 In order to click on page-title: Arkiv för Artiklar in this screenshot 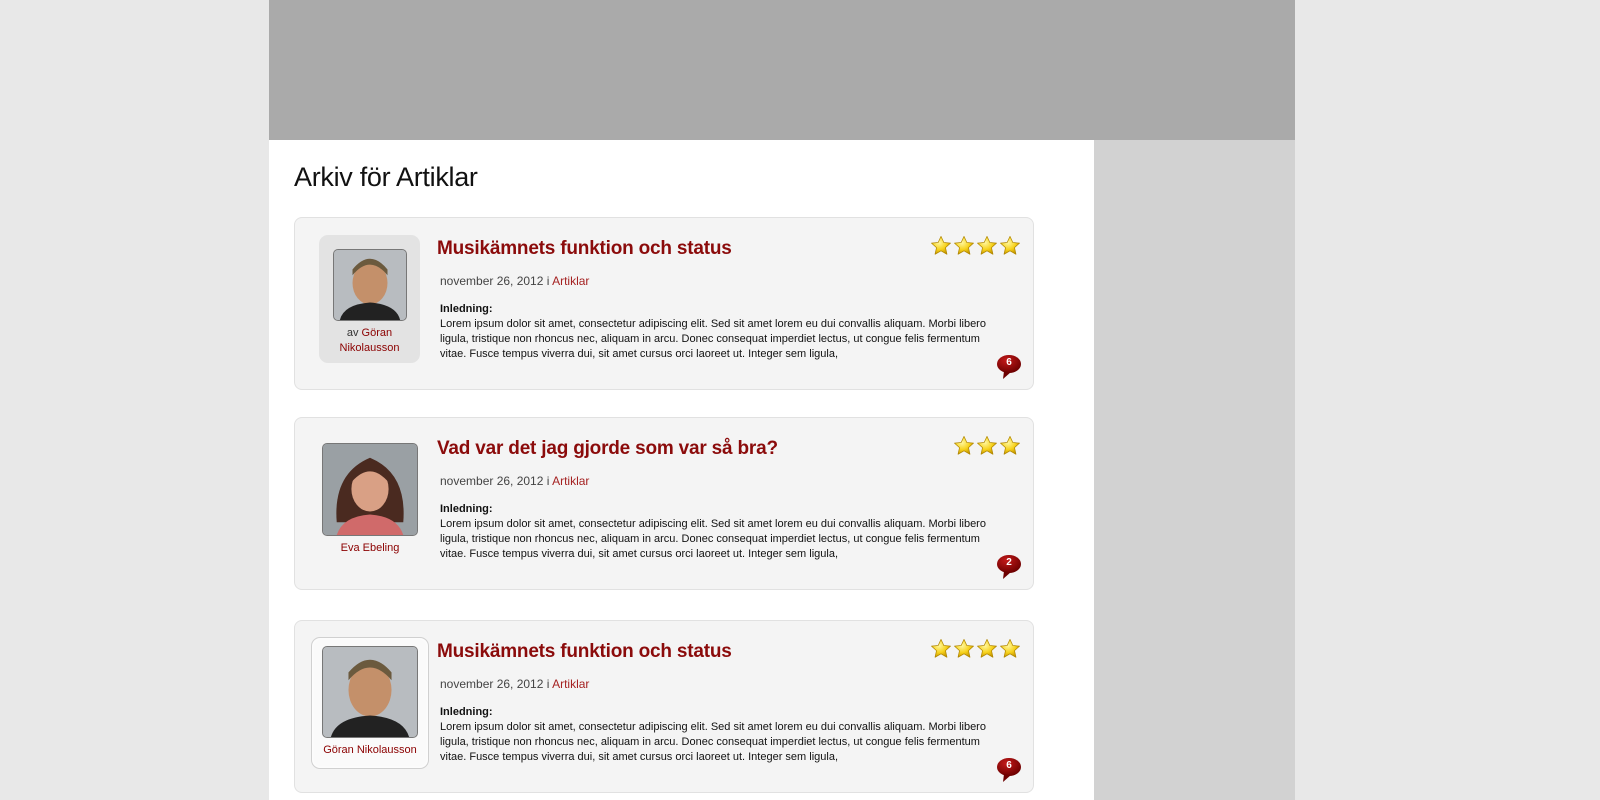, I will do `click(386, 177)`.